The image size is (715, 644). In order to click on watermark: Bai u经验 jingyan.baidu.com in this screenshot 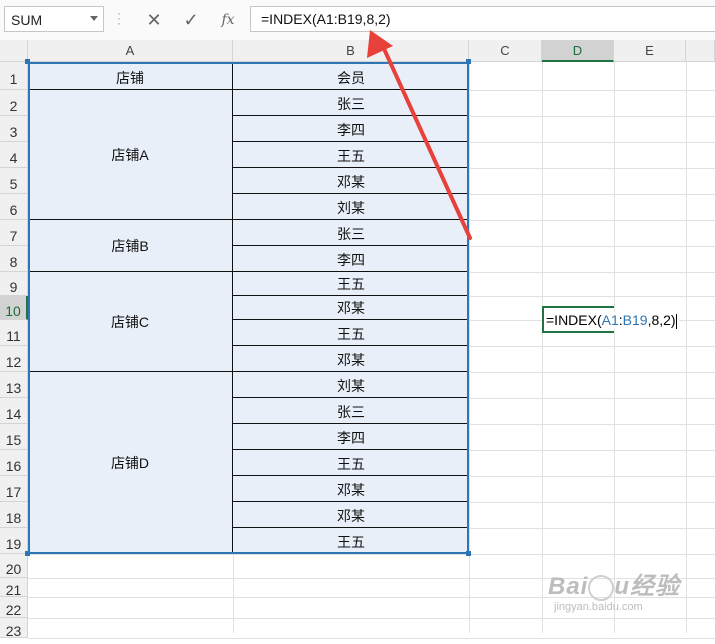, I will do `click(614, 593)`.